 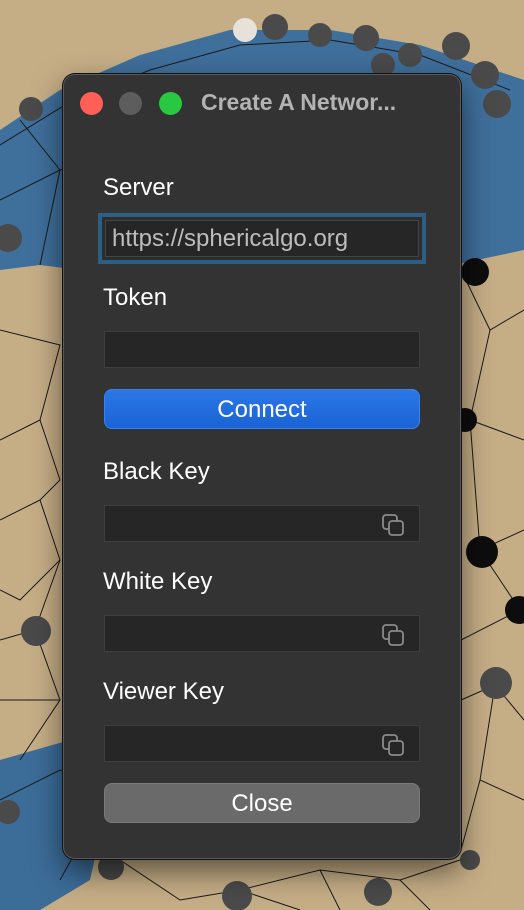 What do you see at coordinates (135, 297) in the screenshot?
I see `token-label: Token` at bounding box center [135, 297].